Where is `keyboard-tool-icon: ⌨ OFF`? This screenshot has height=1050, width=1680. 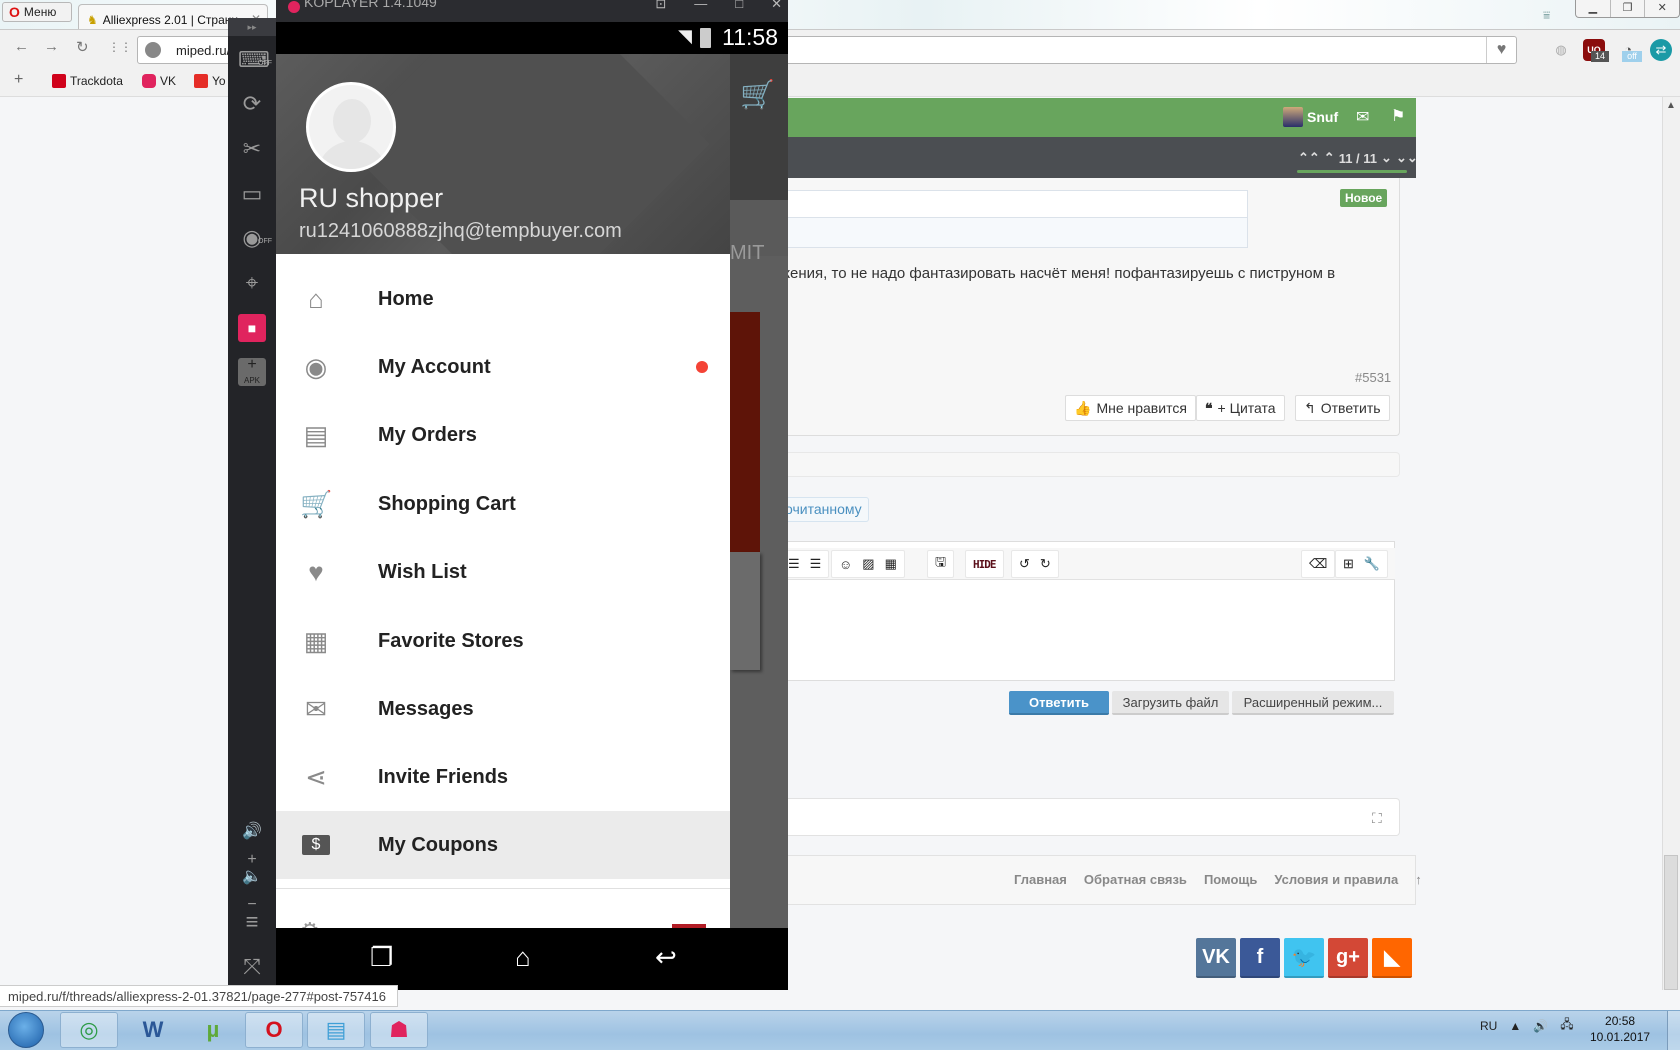
keyboard-tool-icon: ⌨ OFF is located at coordinates (255, 60).